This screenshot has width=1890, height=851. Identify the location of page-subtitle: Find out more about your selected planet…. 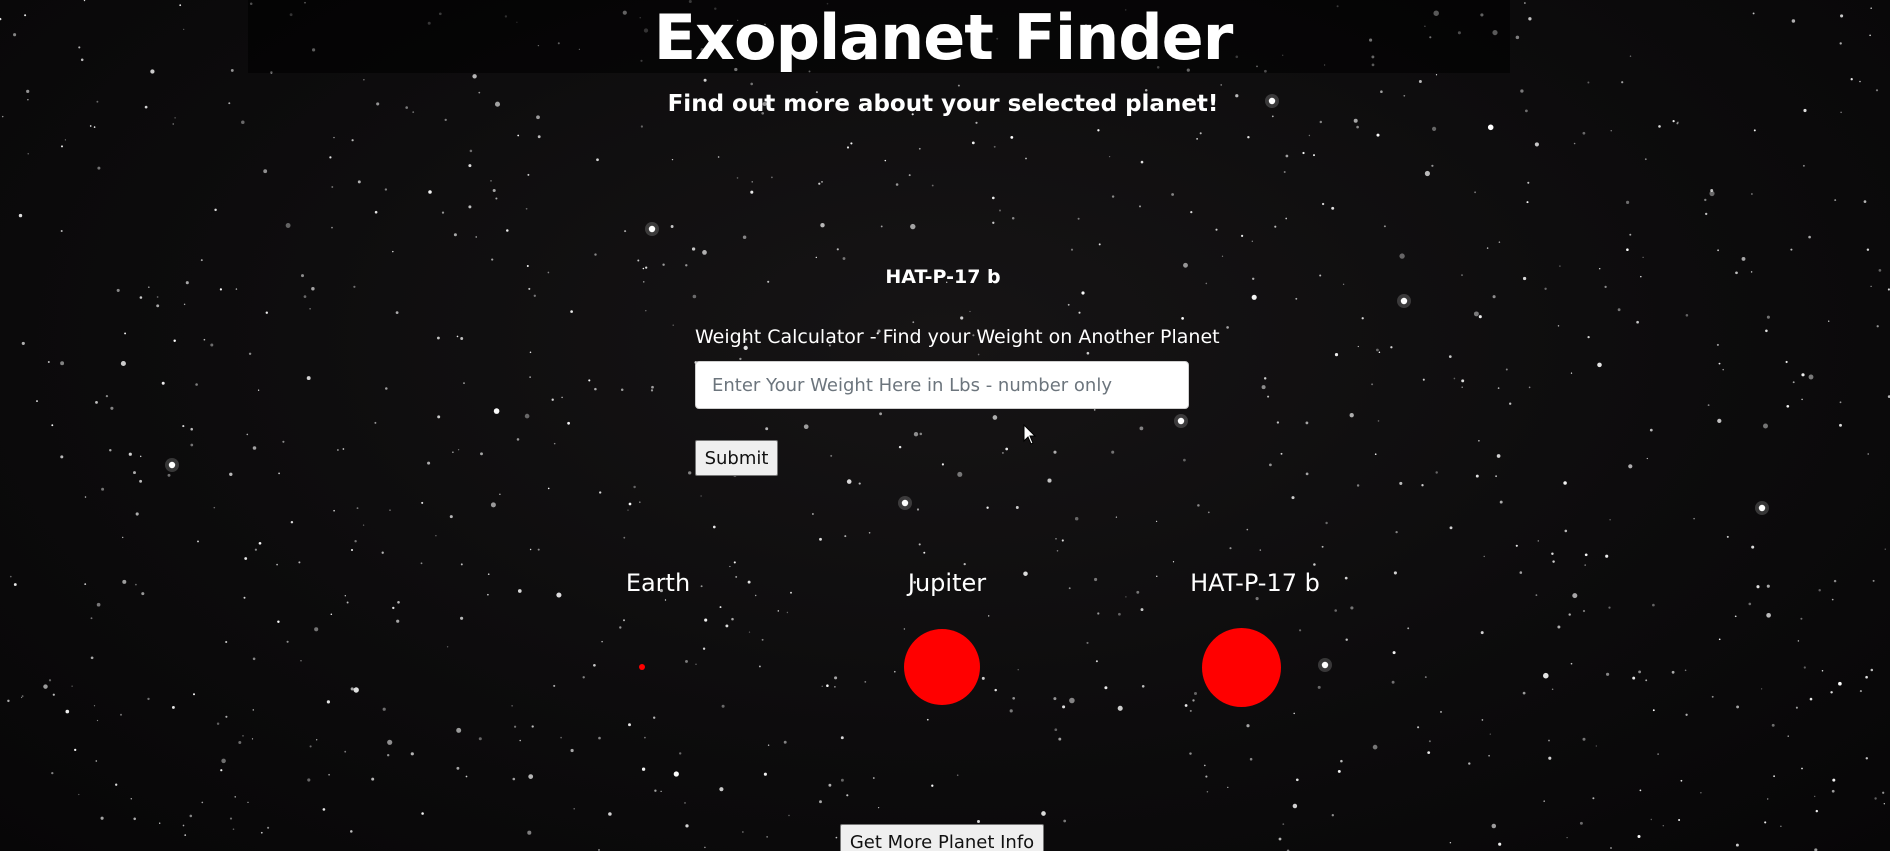
(943, 104).